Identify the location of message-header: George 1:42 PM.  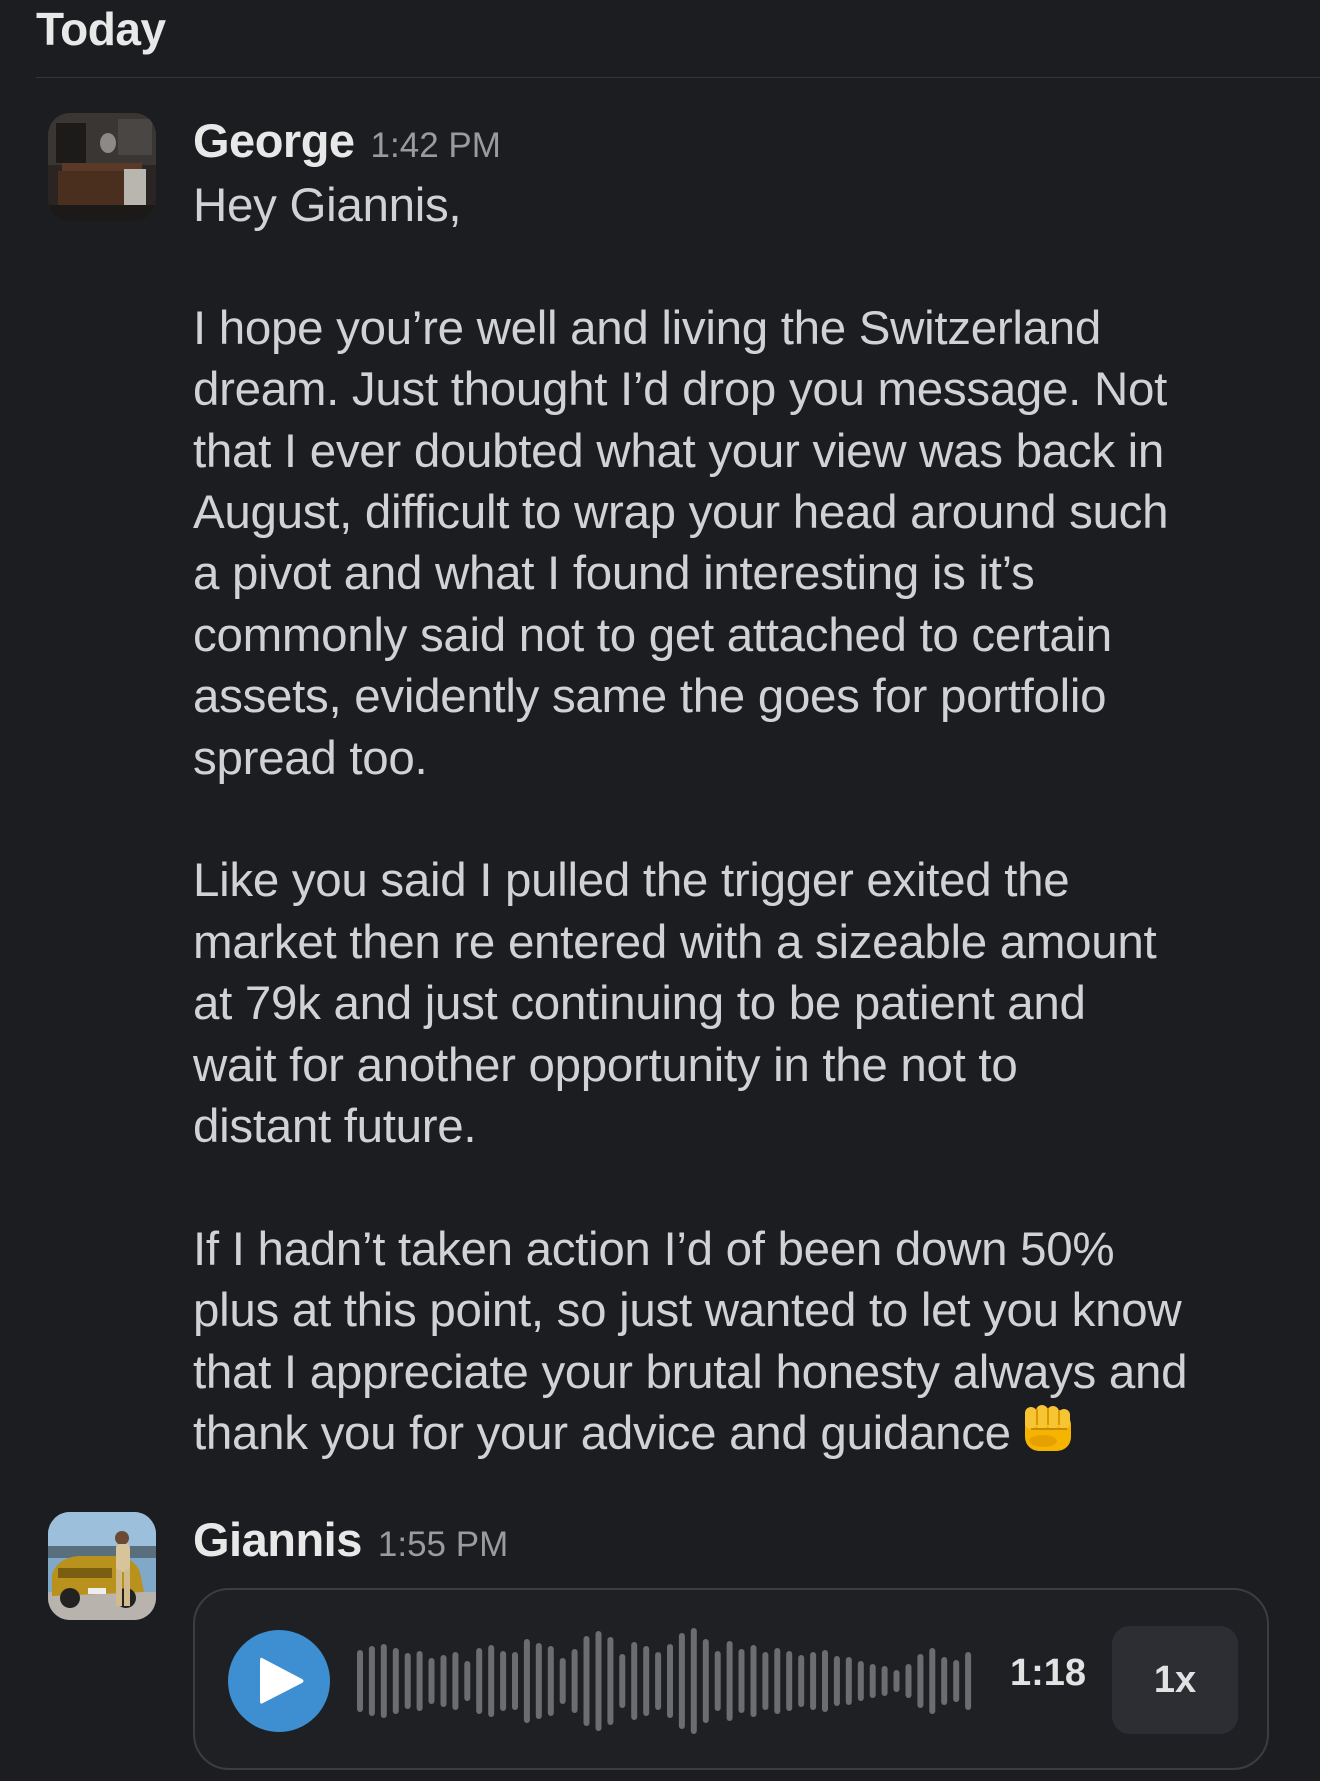
(738, 144).